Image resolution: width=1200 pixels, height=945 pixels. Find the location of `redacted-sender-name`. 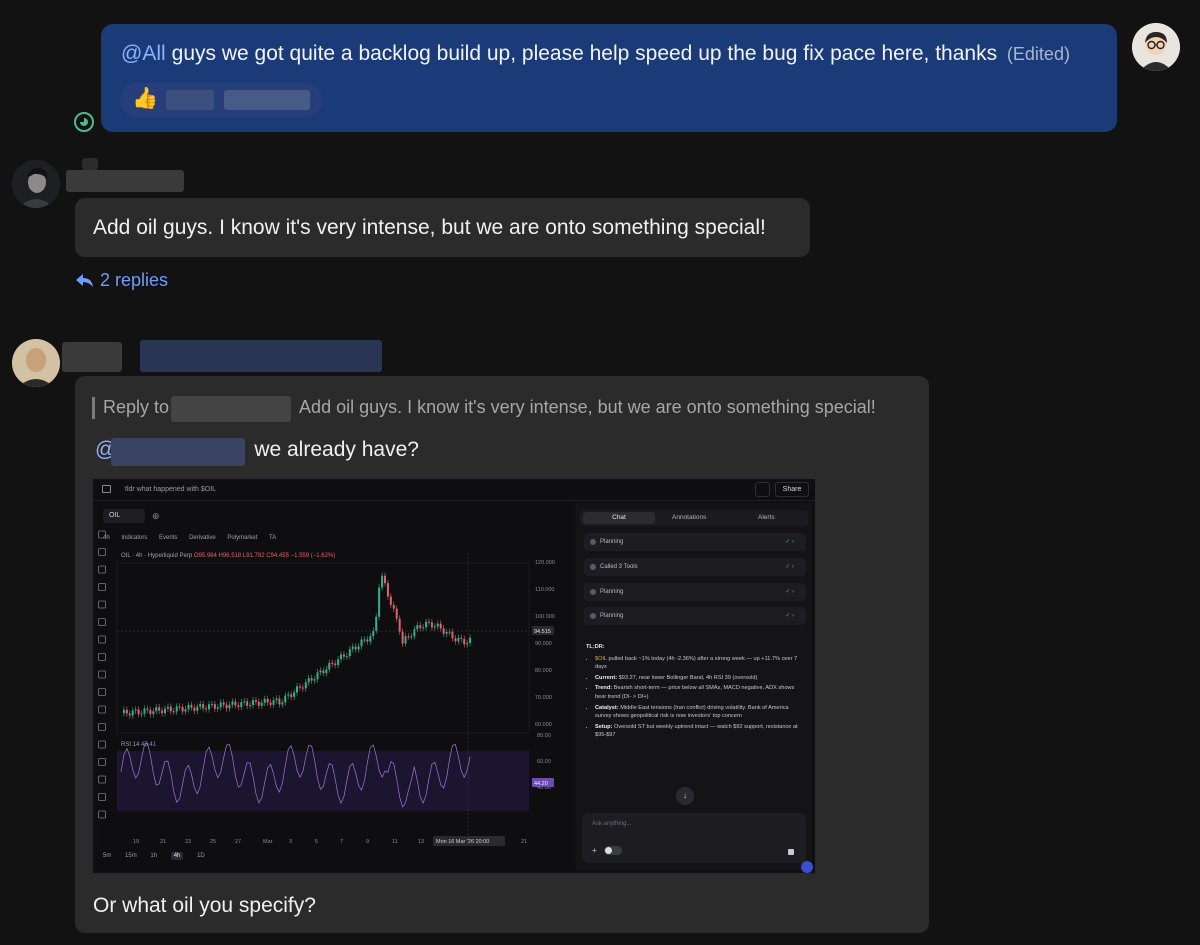

redacted-sender-name is located at coordinates (125, 181).